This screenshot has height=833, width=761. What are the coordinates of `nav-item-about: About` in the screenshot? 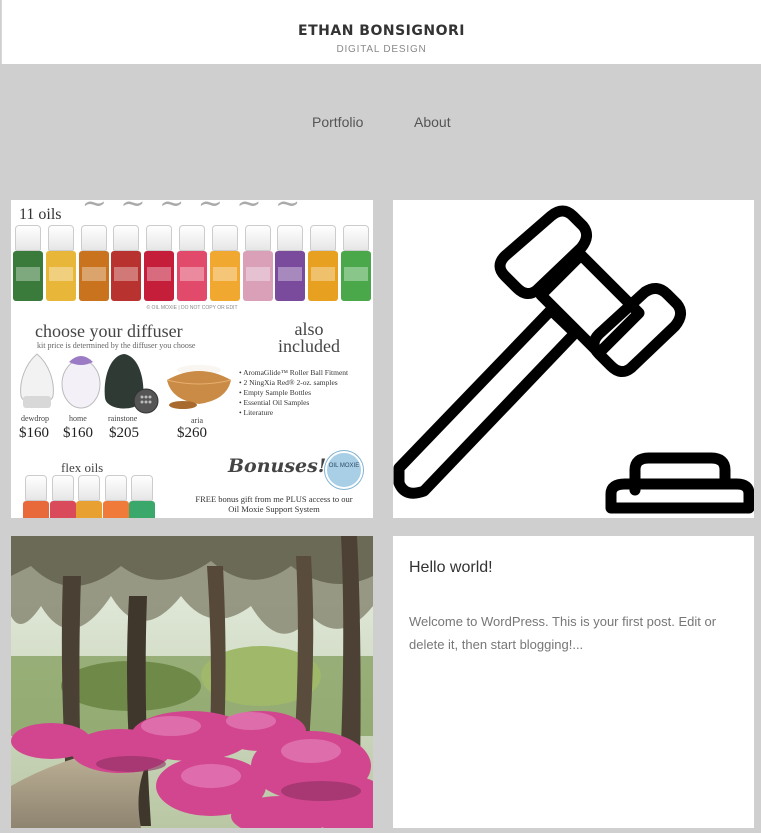 It's located at (432, 122).